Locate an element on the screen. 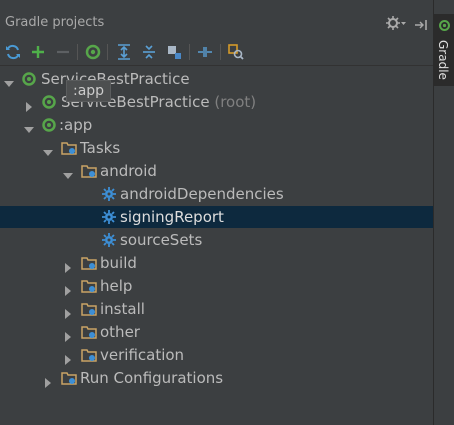  tree-node-label: help is located at coordinates (116, 286).